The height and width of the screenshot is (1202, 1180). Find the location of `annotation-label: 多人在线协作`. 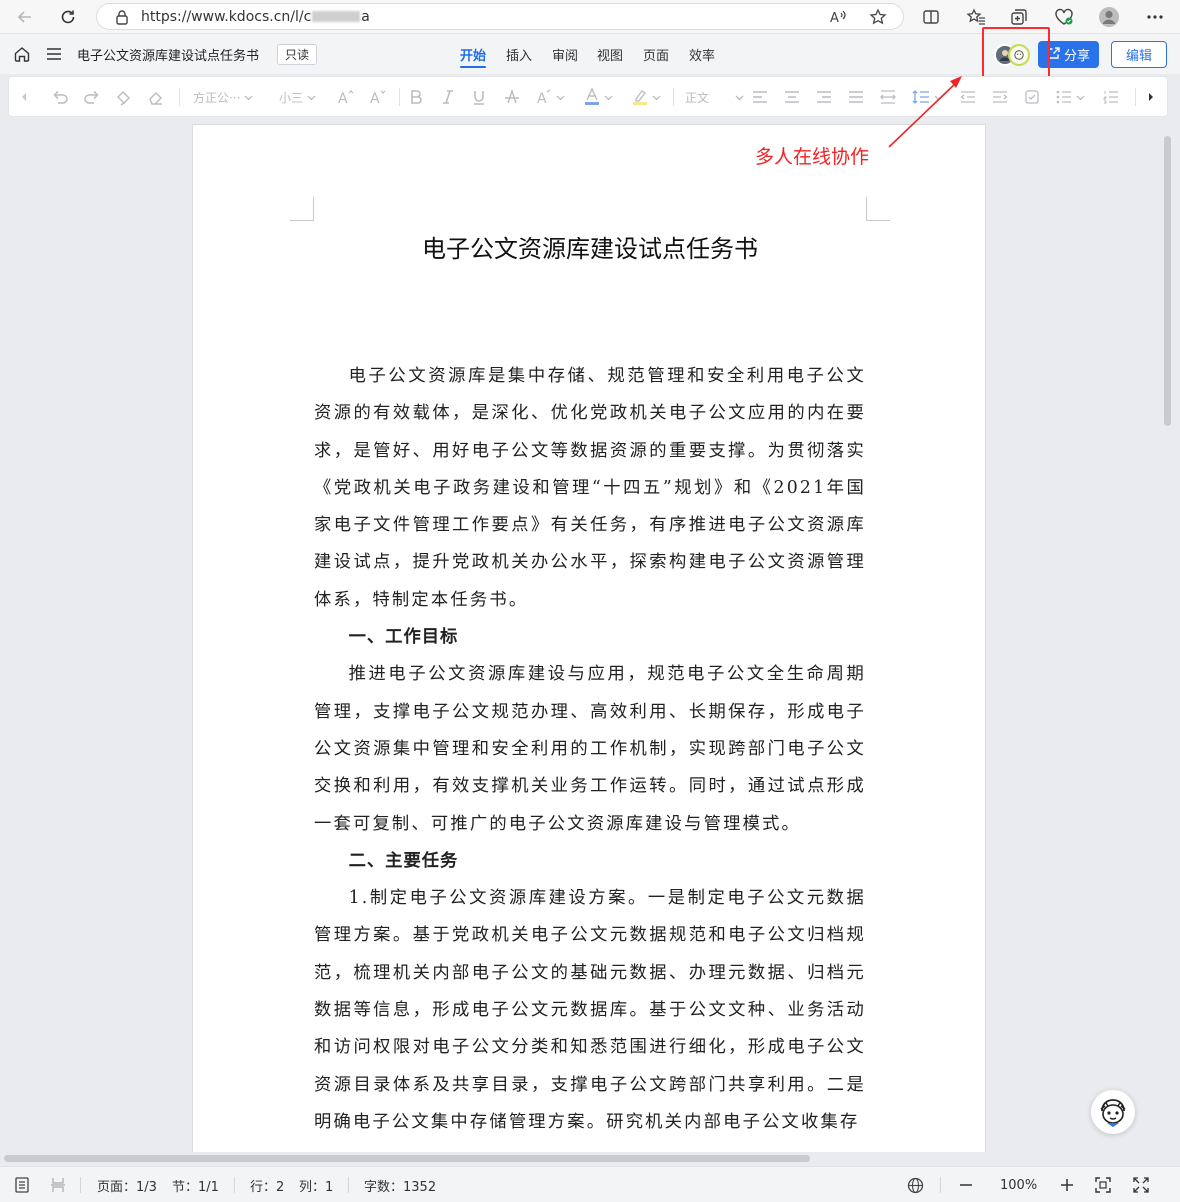

annotation-label: 多人在线协作 is located at coordinates (812, 157).